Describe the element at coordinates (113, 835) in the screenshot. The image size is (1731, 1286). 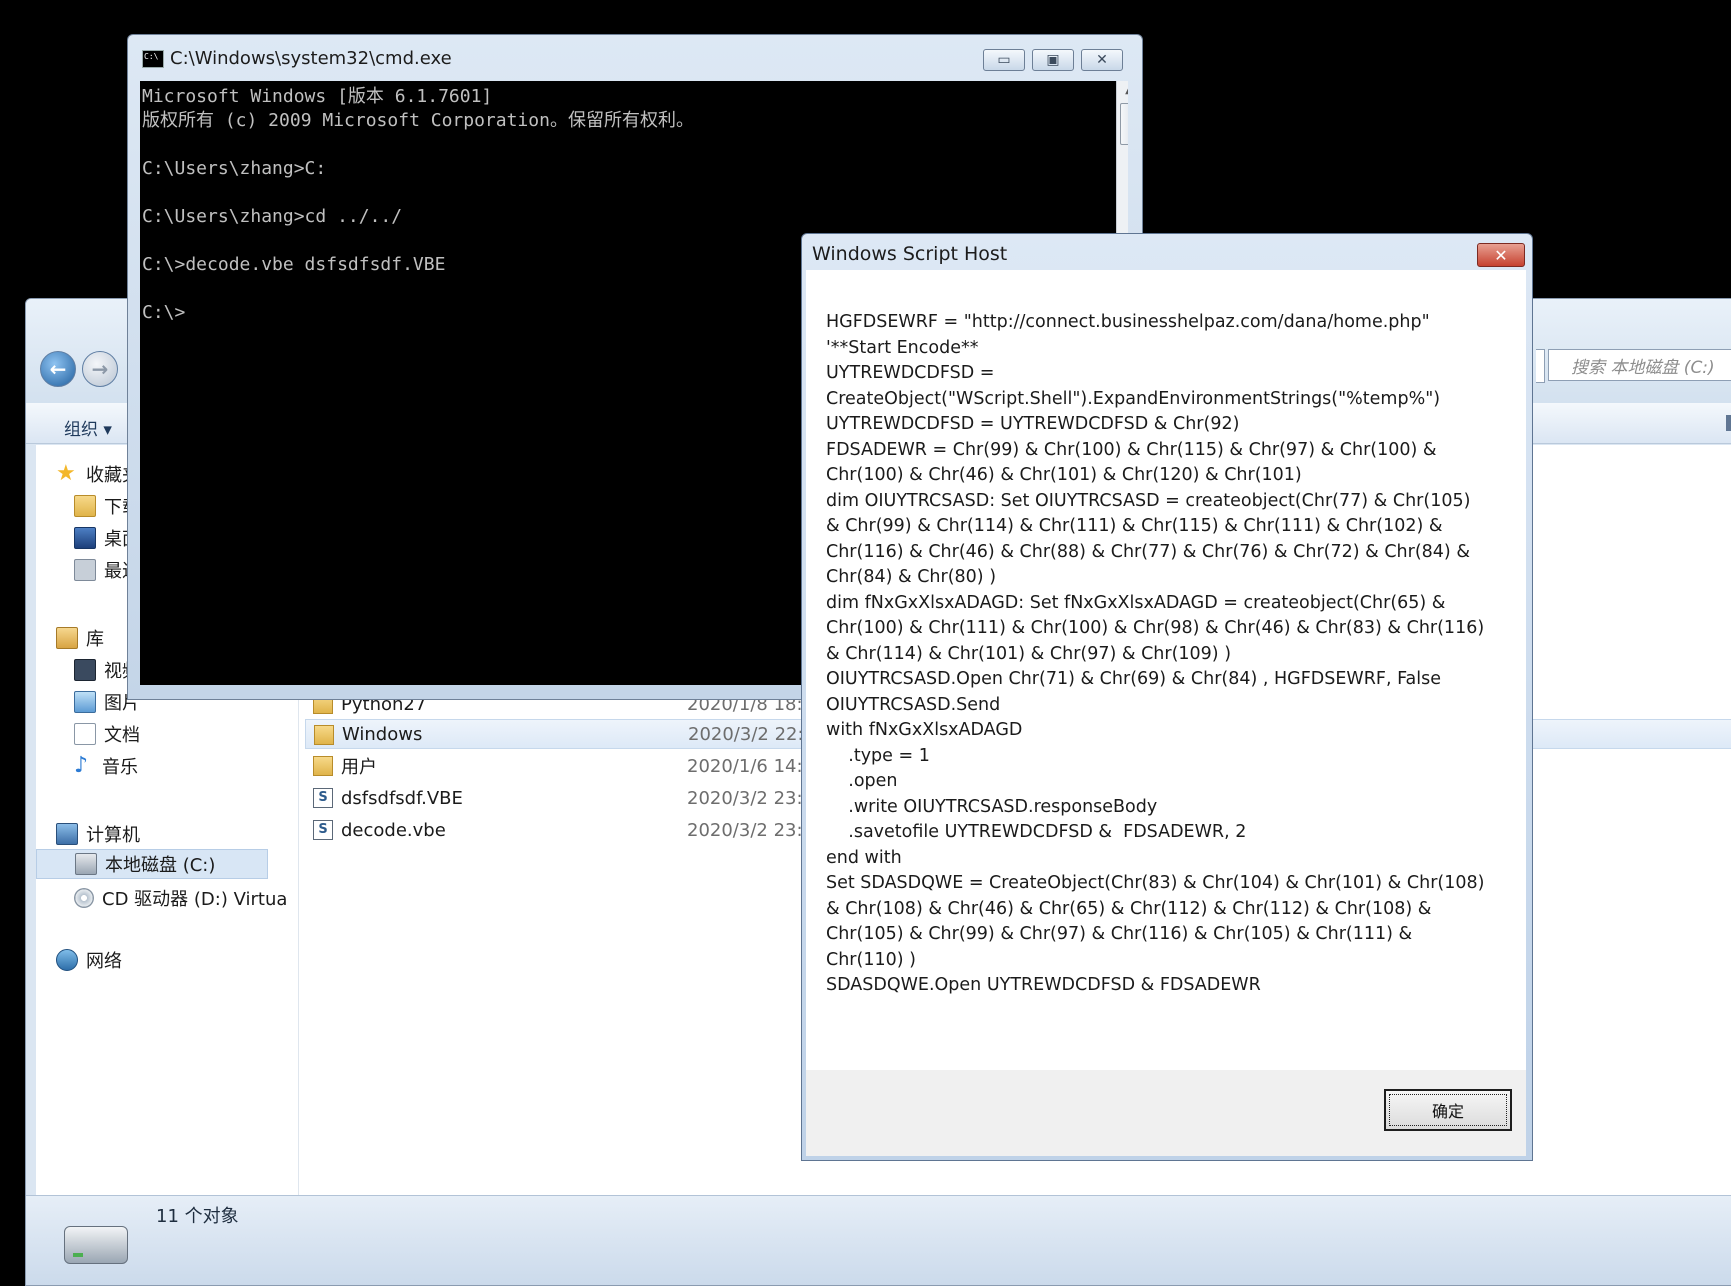
I see `nav-computer-label: 计算机` at that location.